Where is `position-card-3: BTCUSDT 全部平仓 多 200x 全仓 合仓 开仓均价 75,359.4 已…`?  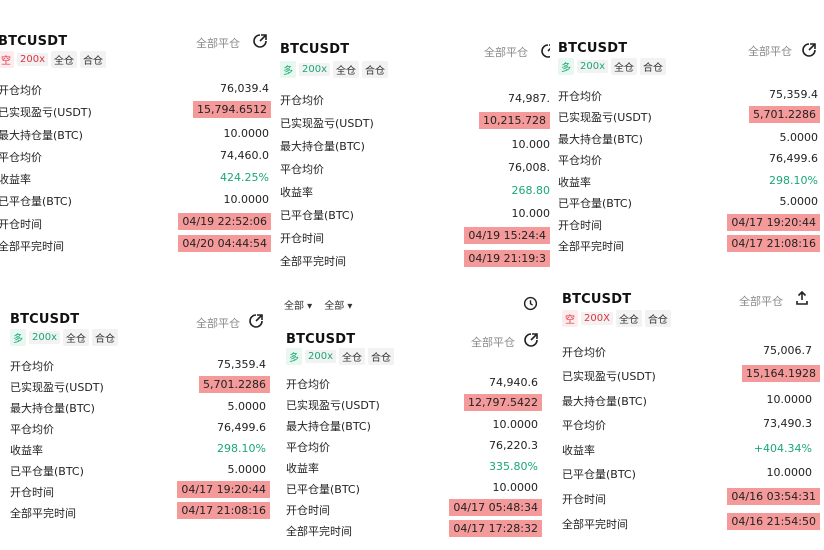
position-card-3: BTCUSDT 全部平仓 多 200x 全仓 合仓 开仓均价 75,359.4 已… is located at coordinates (688, 148).